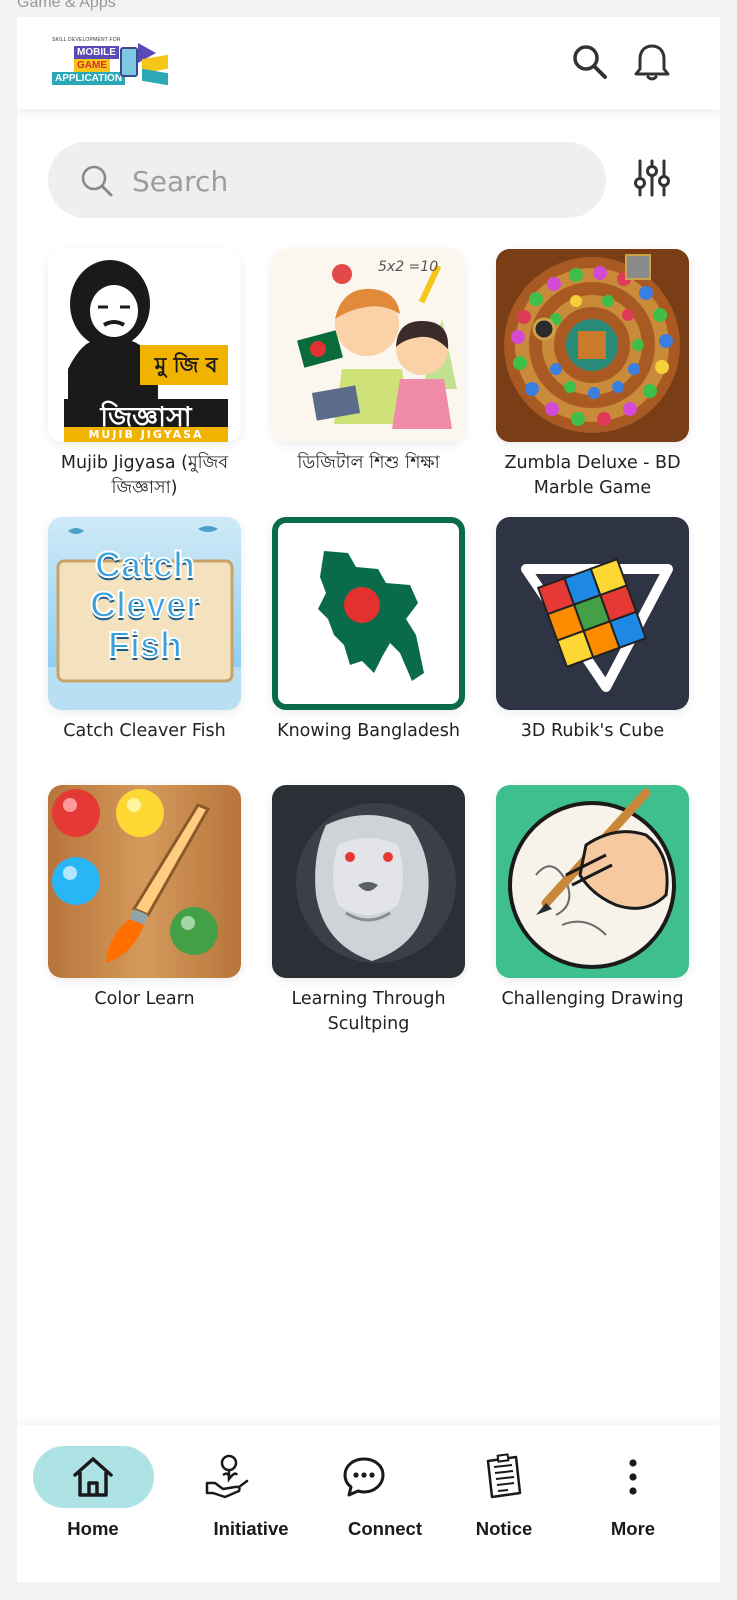 The width and height of the screenshot is (737, 1600). Describe the element at coordinates (144, 475) in the screenshot. I see `app-label: Mujib Jigyasa (মুজিব জিজ্ঞাসা)` at that location.